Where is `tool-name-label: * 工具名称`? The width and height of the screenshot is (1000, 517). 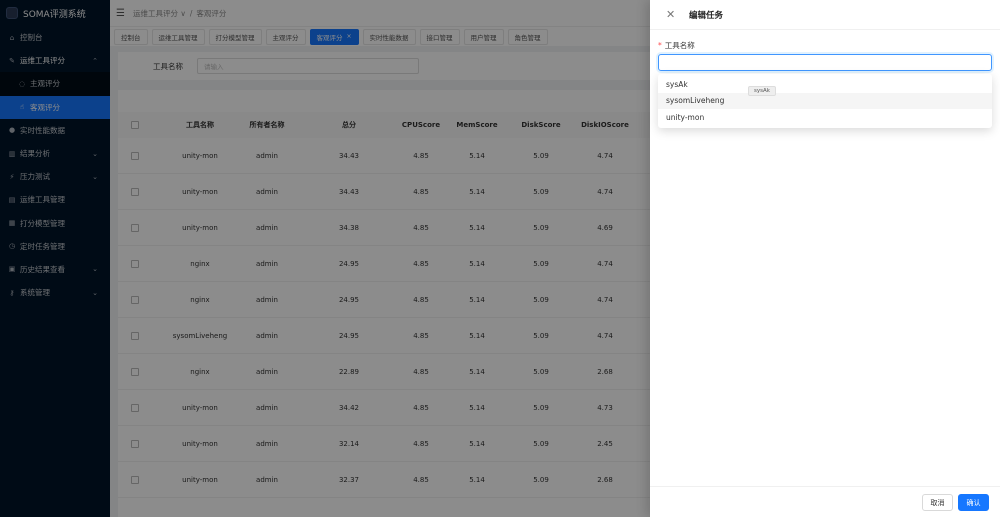 tool-name-label: * 工具名称 is located at coordinates (676, 45).